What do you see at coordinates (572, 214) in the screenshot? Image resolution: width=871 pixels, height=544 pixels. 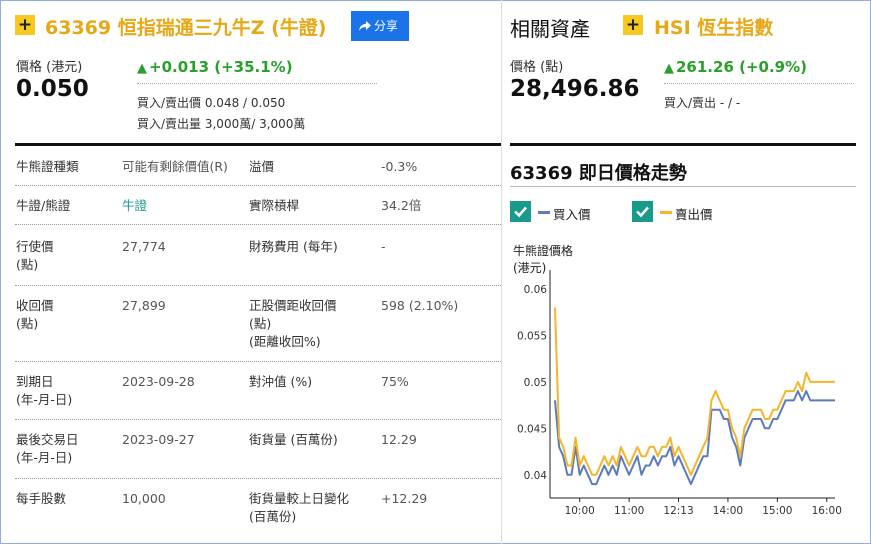 I see `bid-legend-label: 買入價` at bounding box center [572, 214].